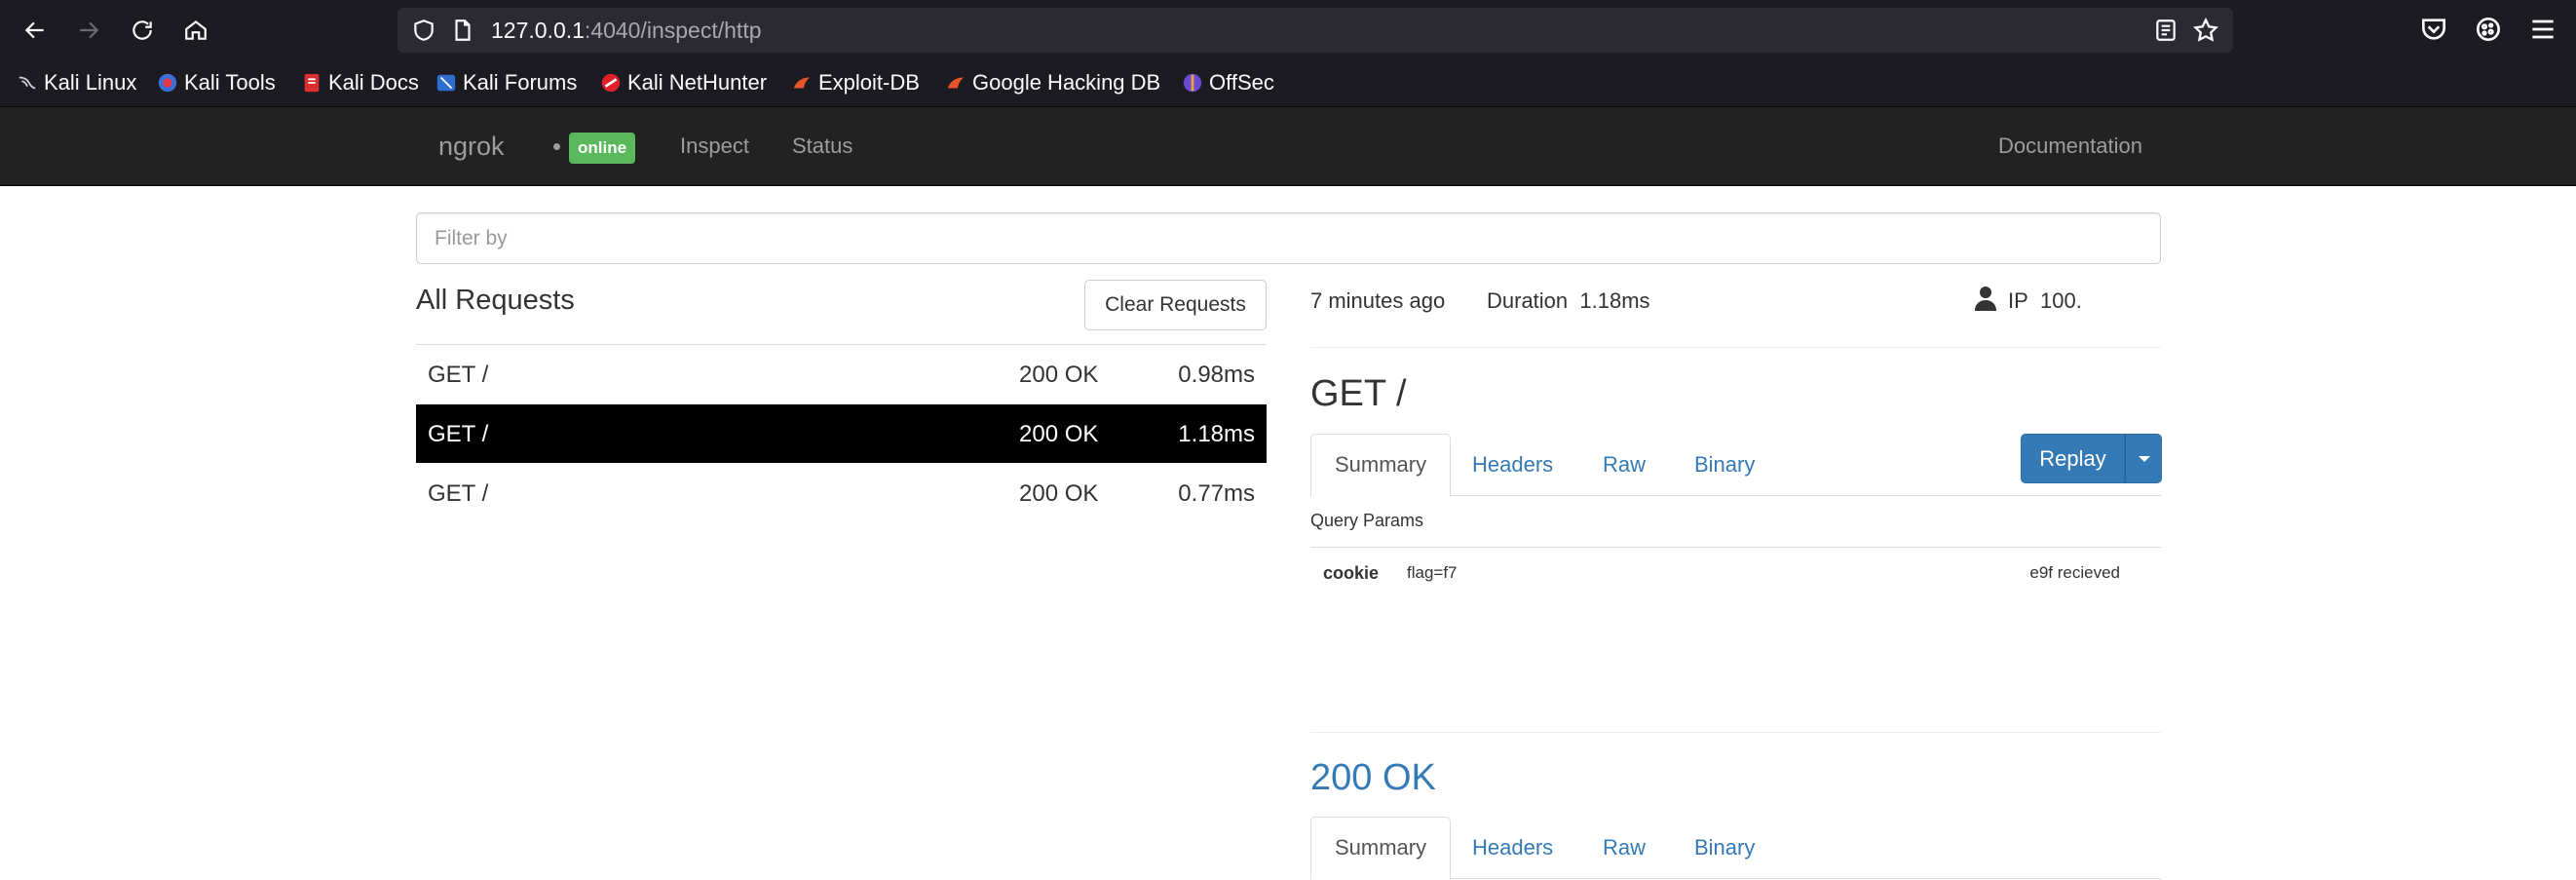 The width and height of the screenshot is (2576, 880). Describe the element at coordinates (841, 493) in the screenshot. I see `request-row: GET / 200 OK 0.77ms` at that location.